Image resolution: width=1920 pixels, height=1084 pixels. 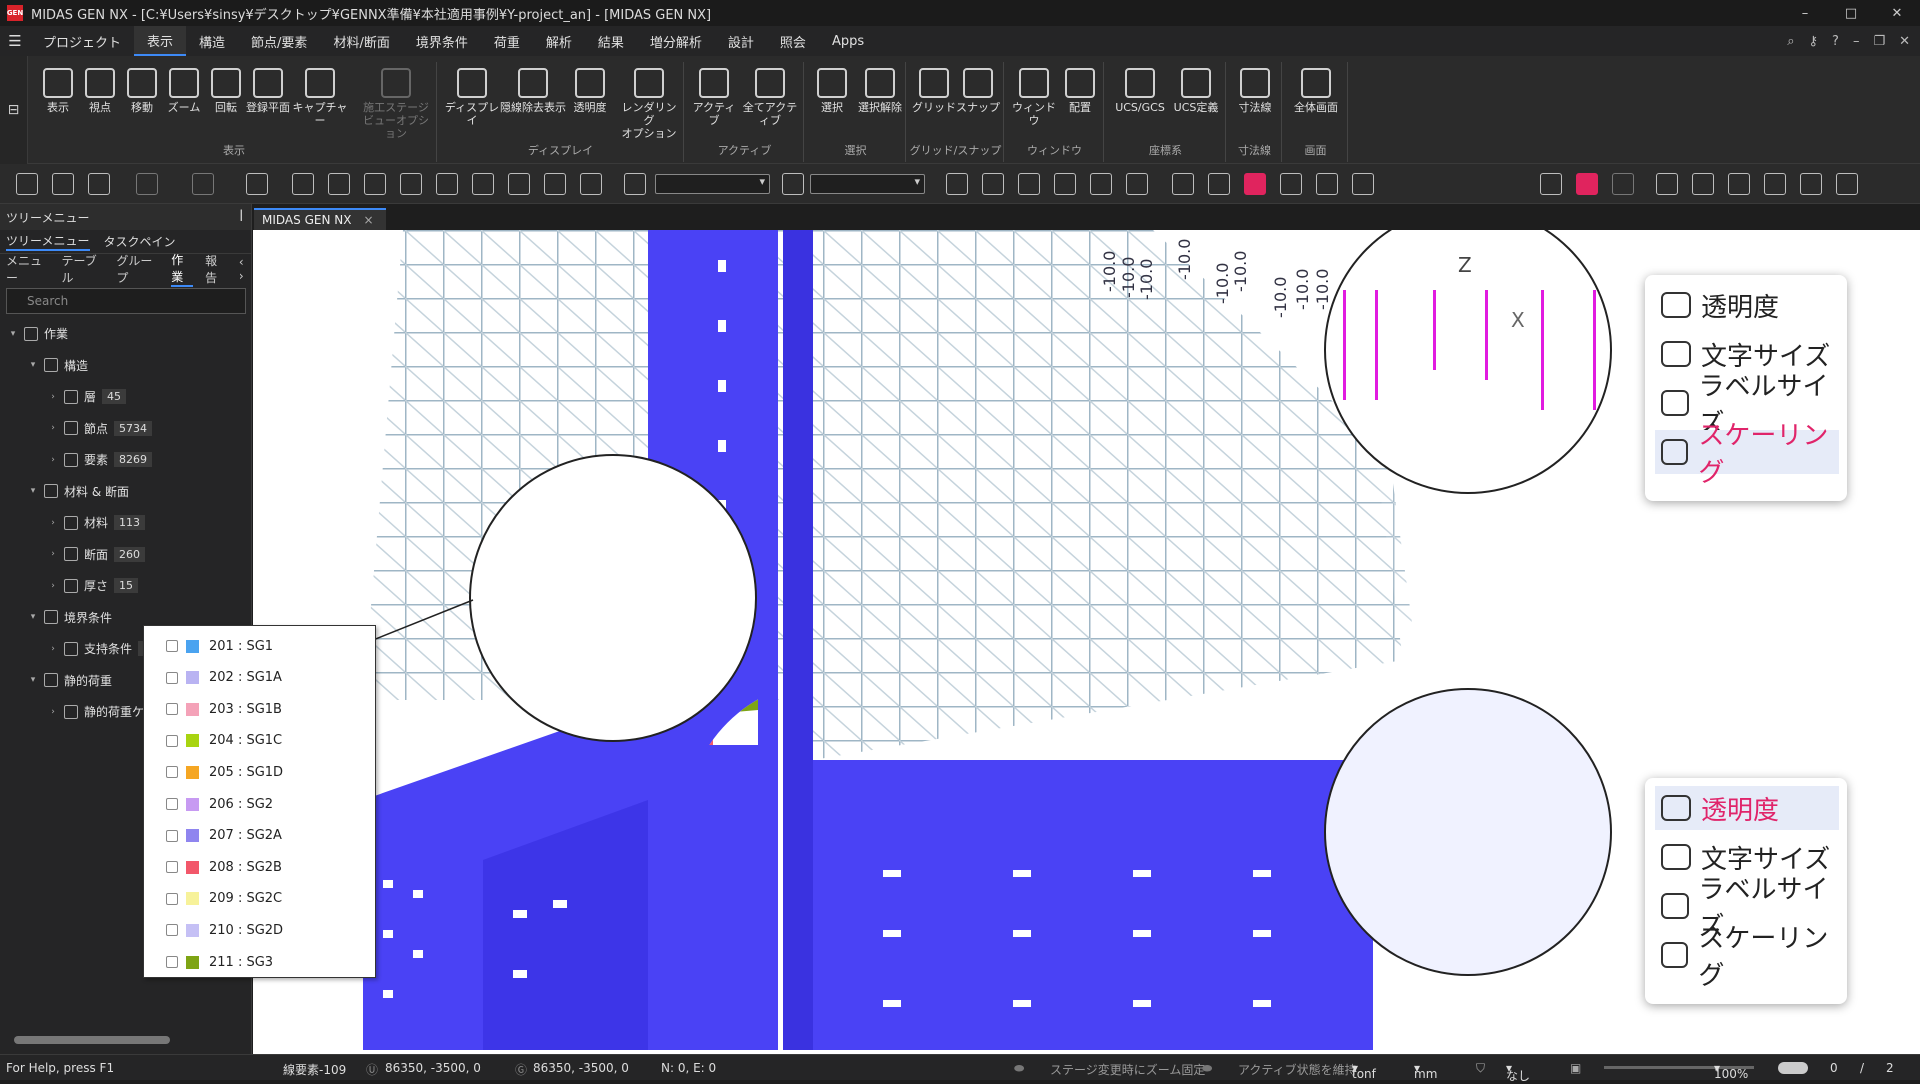 I want to click on help-icon: ?, so click(x=1835, y=41).